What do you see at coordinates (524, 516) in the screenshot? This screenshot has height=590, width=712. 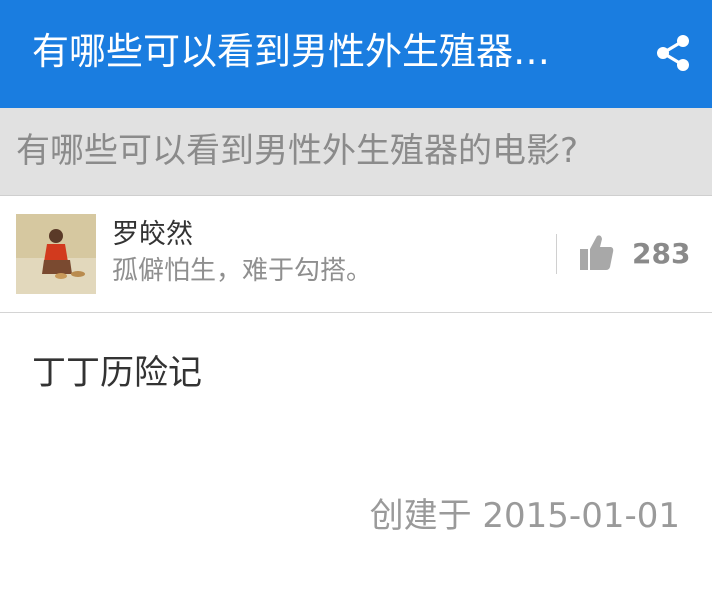 I see `created-date: 创建于 2015-01-01` at bounding box center [524, 516].